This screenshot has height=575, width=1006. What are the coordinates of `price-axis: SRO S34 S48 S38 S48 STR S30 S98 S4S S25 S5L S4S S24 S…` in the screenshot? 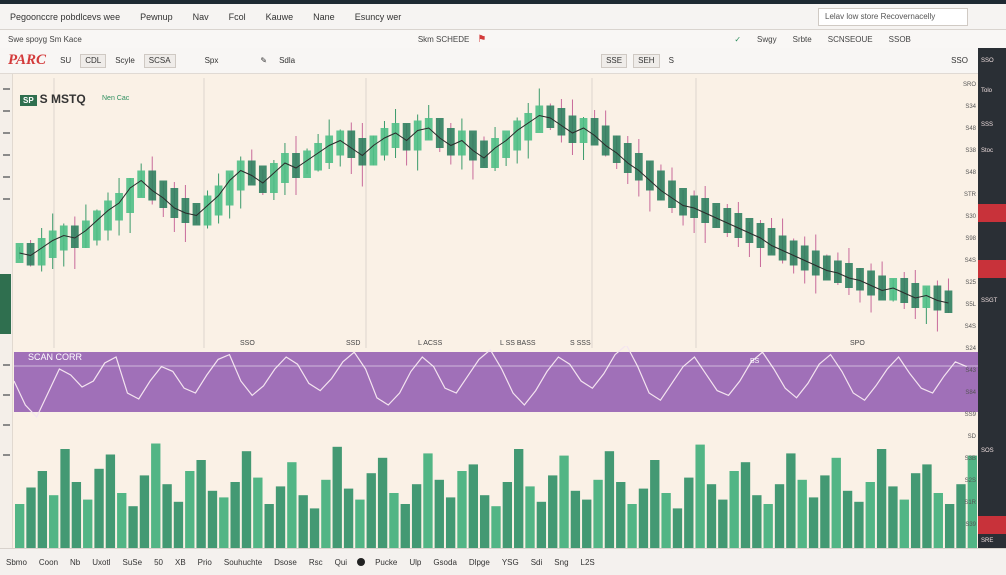 It's located at (966, 313).